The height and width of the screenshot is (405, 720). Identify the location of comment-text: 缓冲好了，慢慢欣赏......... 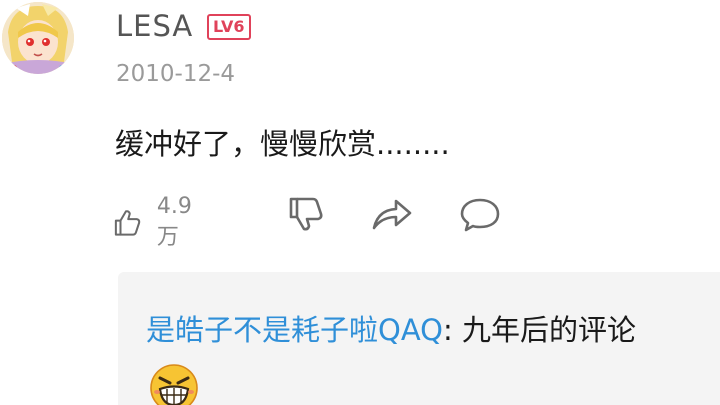
(282, 144).